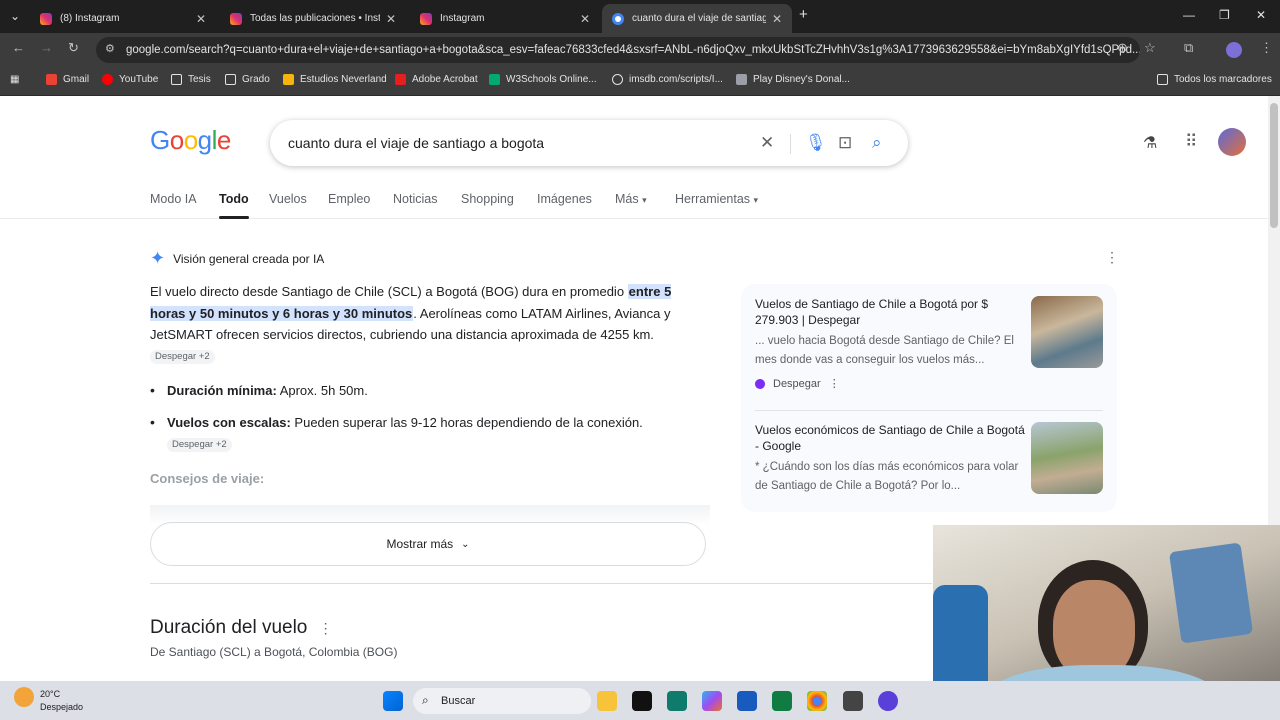 The width and height of the screenshot is (1280, 720). What do you see at coordinates (173, 199) in the screenshot?
I see `tab-modo-ia: Modo IA` at bounding box center [173, 199].